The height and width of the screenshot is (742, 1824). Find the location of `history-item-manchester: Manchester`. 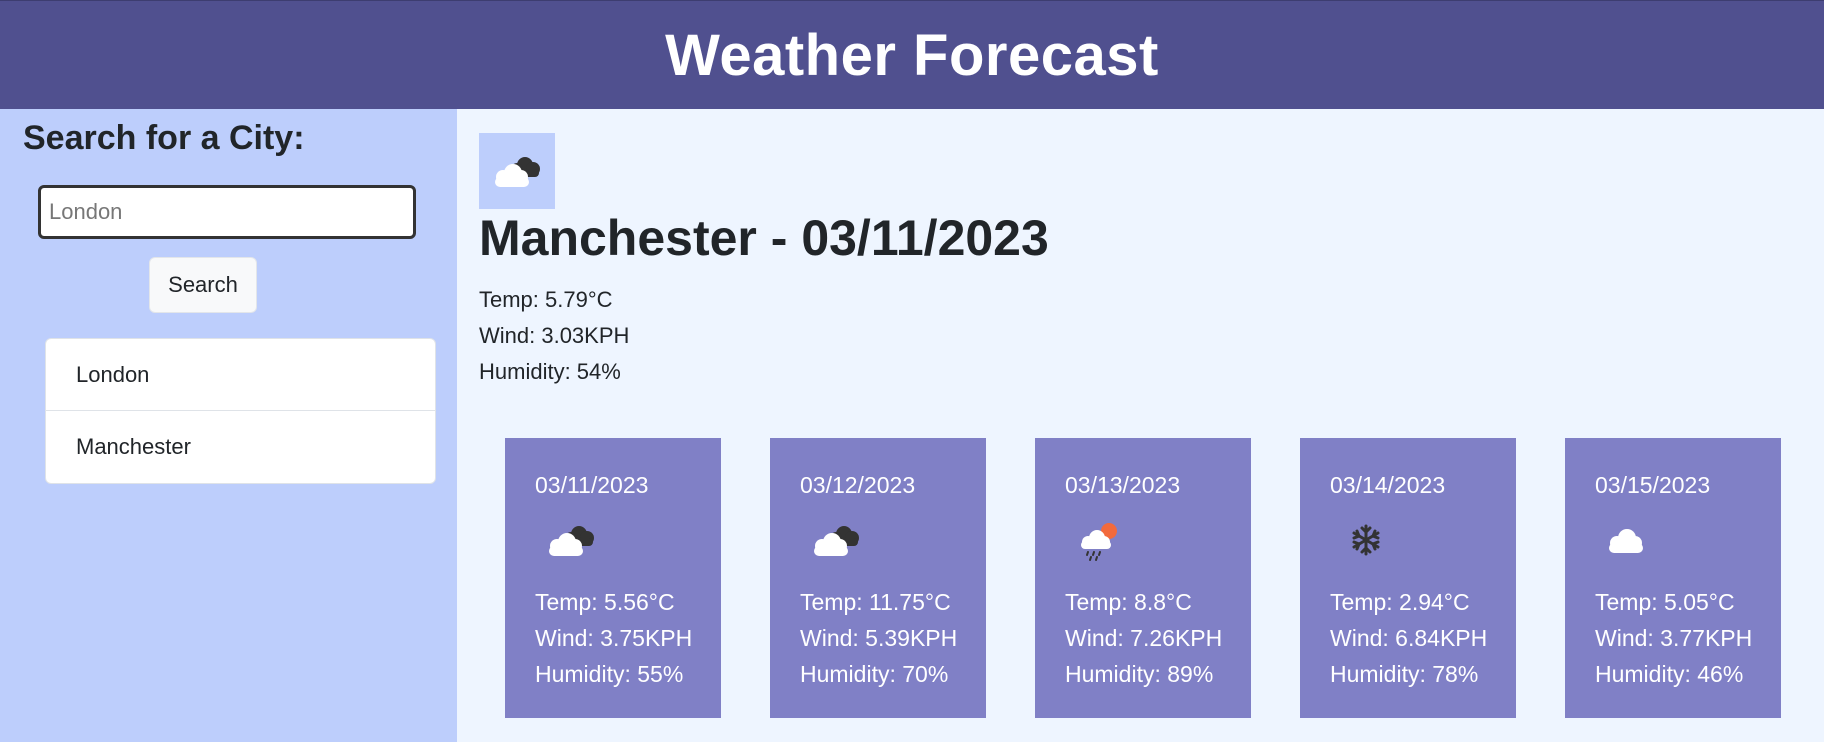

history-item-manchester: Manchester is located at coordinates (240, 447).